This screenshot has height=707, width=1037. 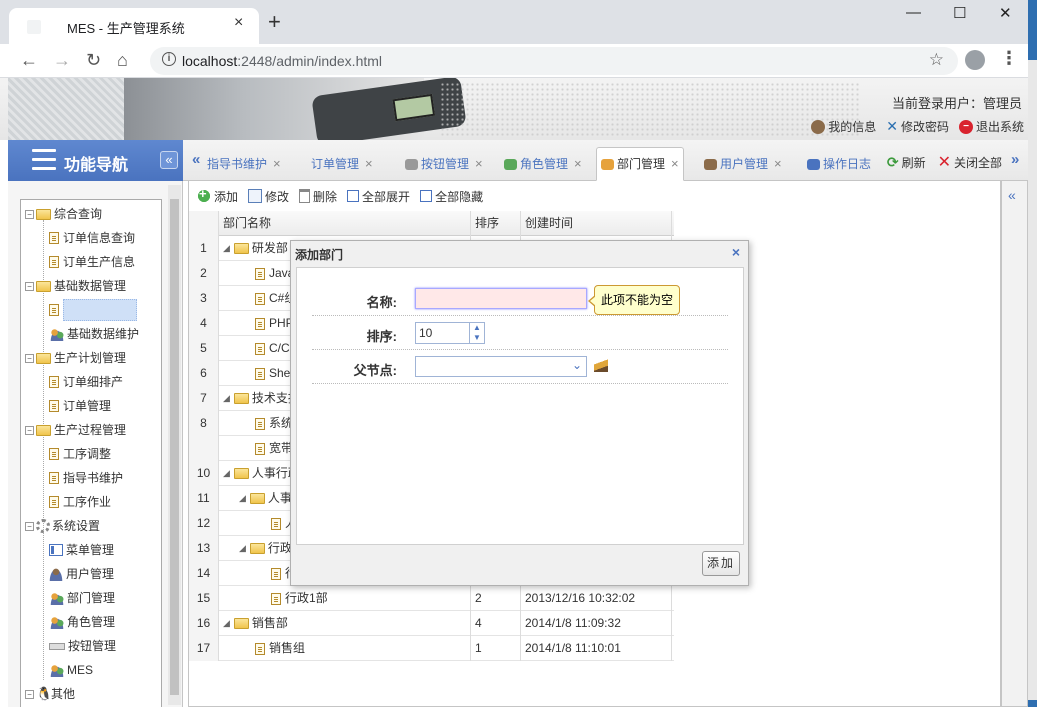 I want to click on dialog-close-icon: ×, so click(x=736, y=252).